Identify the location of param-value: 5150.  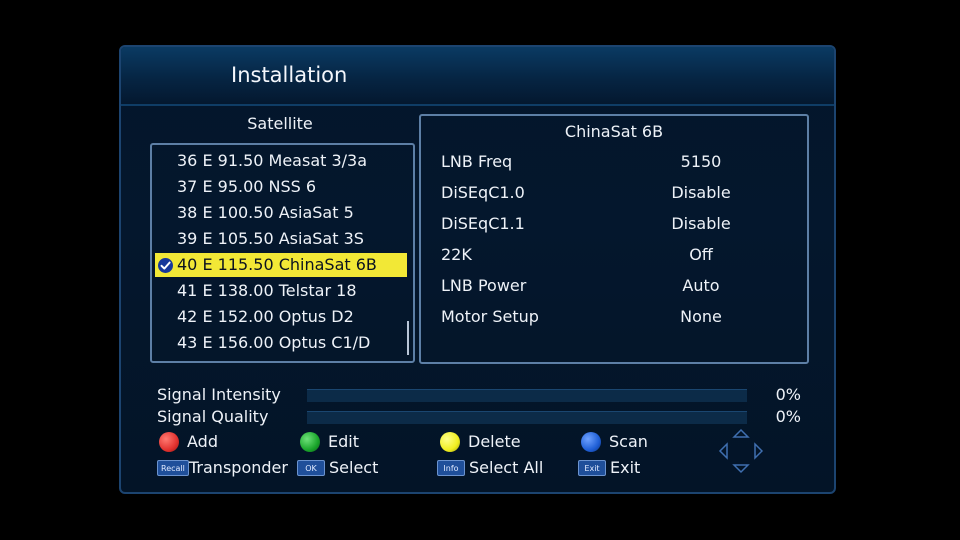
(701, 161).